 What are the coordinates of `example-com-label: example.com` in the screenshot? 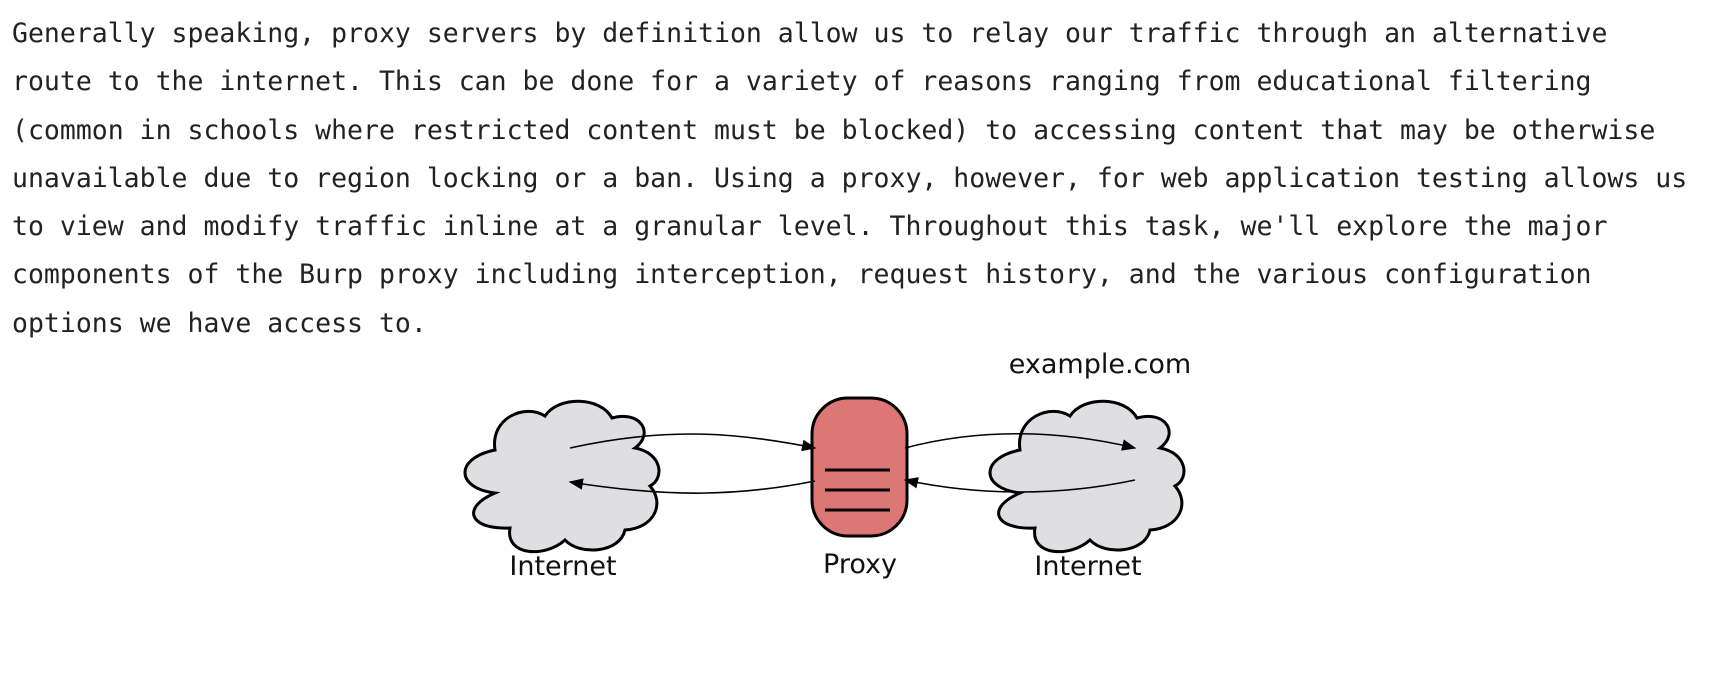 It's located at (1100, 364).